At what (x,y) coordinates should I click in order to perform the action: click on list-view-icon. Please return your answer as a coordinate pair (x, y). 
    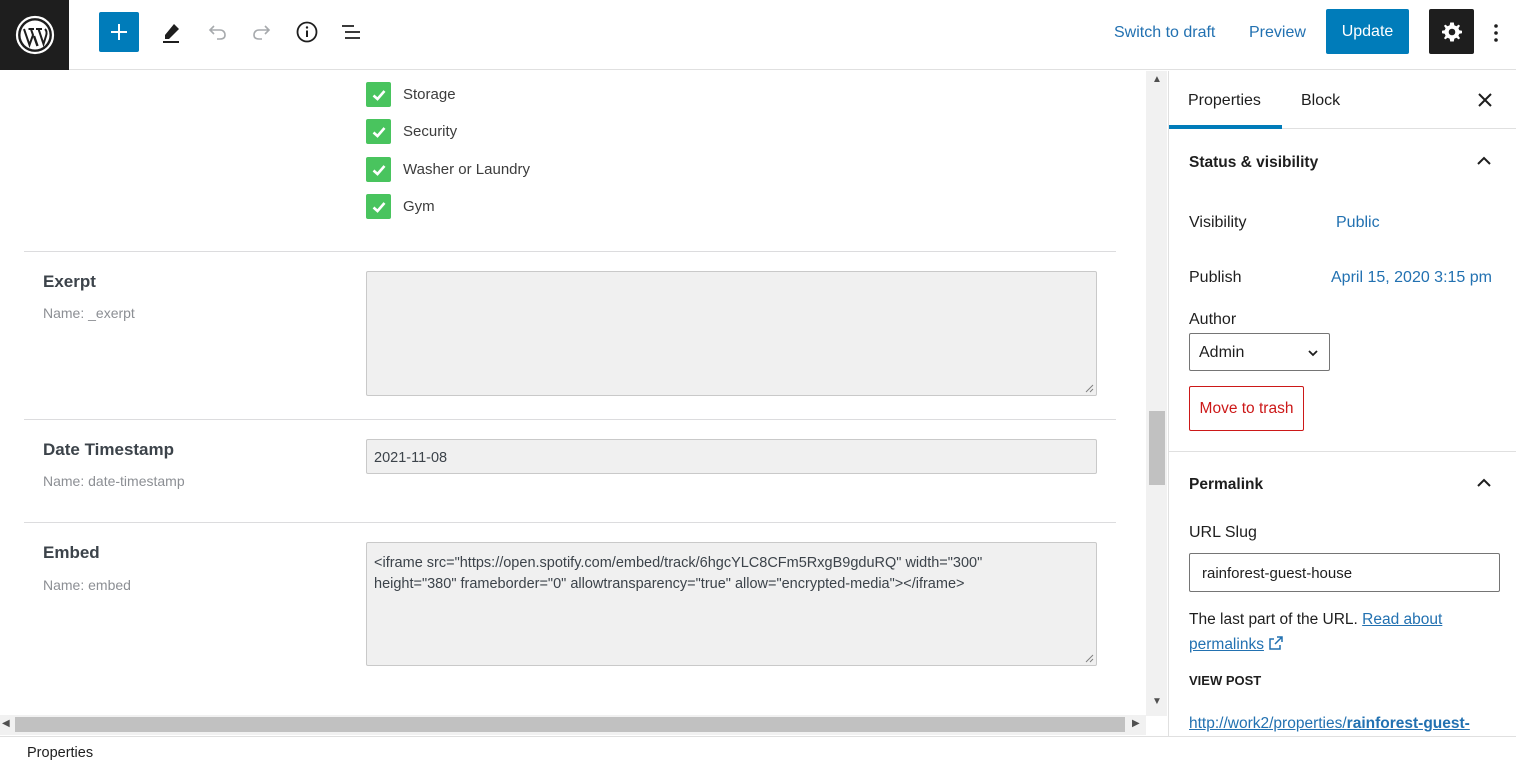
    Looking at the image, I should click on (351, 32).